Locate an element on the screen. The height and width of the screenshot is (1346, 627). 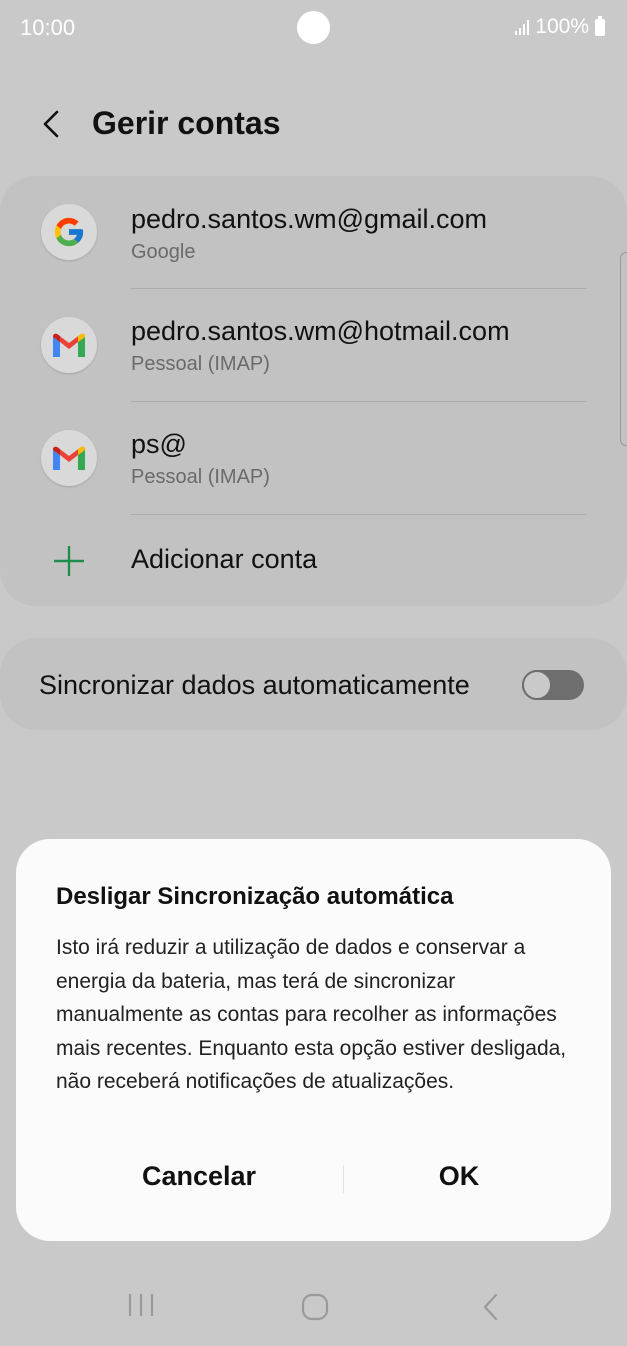
account-email: pedro.santos.wm@gmail.com is located at coordinates (309, 219).